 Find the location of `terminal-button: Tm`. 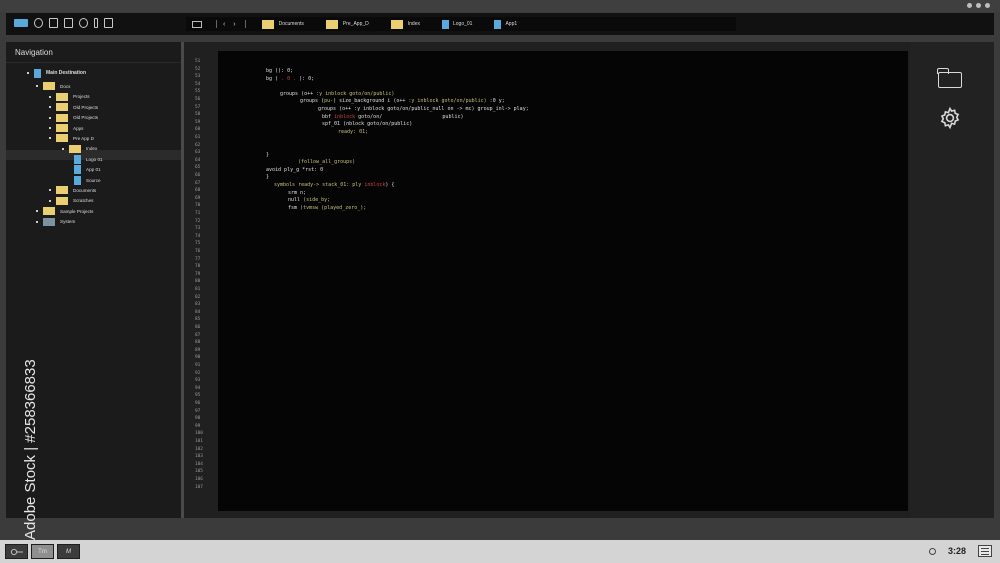

terminal-button: Tm is located at coordinates (42, 551).